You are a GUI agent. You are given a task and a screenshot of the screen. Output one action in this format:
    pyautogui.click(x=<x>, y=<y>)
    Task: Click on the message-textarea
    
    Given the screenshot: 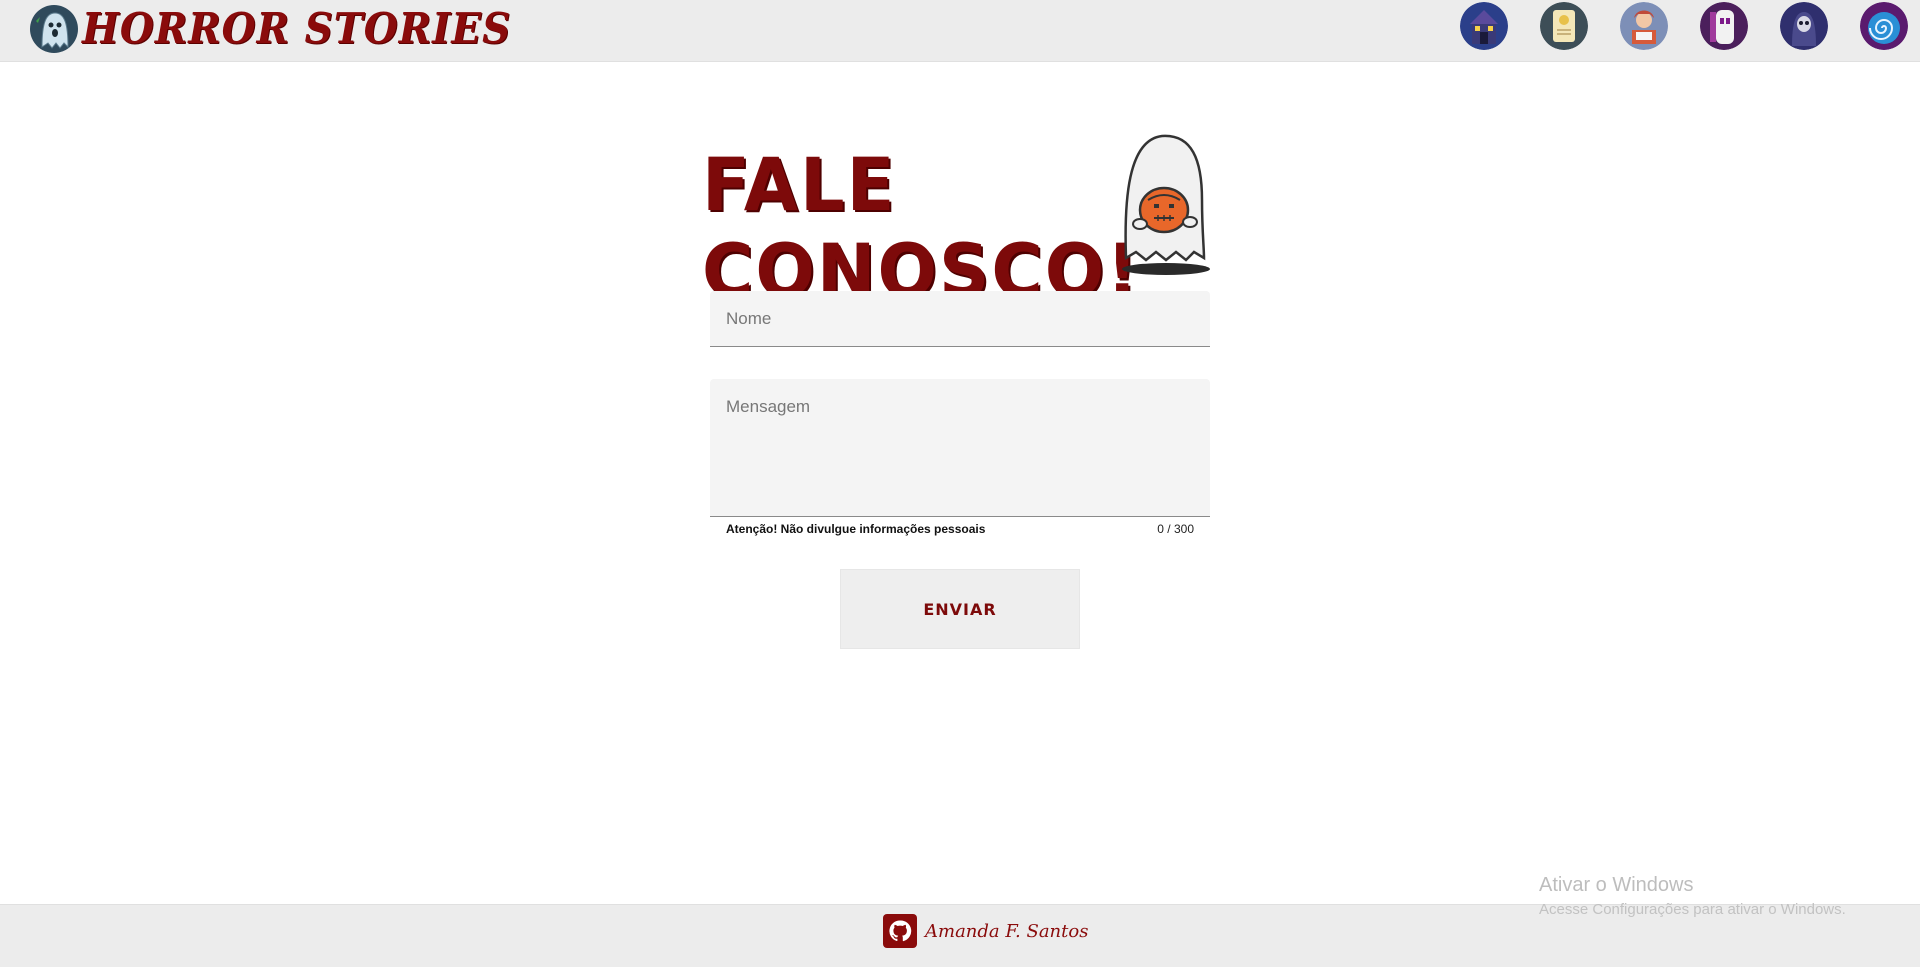 What is the action you would take?
    pyautogui.click(x=960, y=447)
    